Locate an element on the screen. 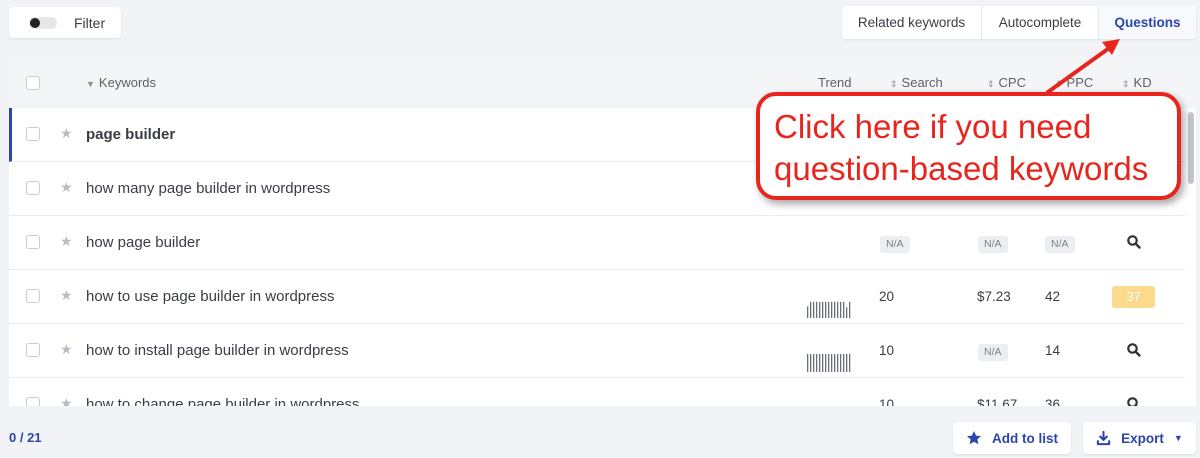 This screenshot has width=1200, height=458. column-label-kd: KD is located at coordinates (1142, 82).